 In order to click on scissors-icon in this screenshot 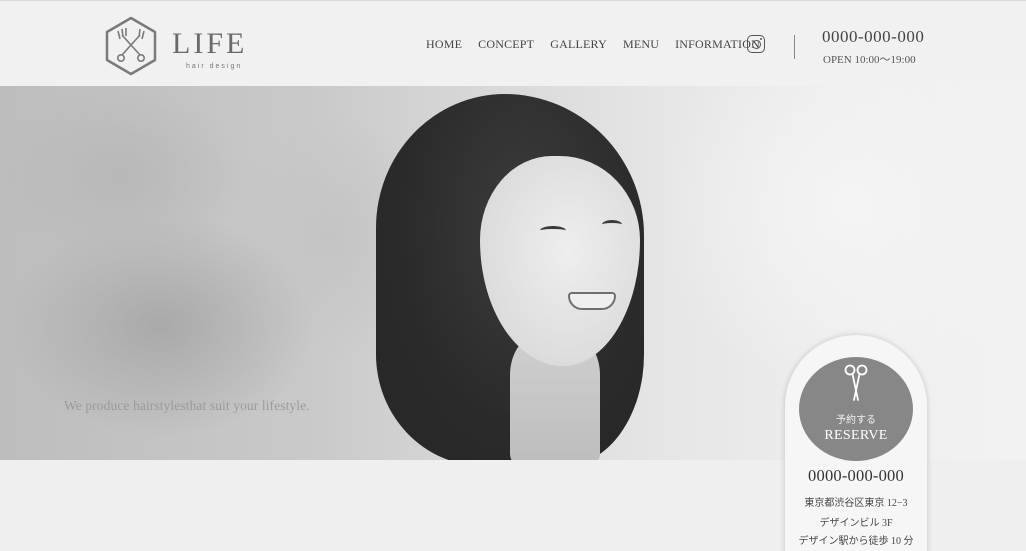, I will do `click(856, 382)`.